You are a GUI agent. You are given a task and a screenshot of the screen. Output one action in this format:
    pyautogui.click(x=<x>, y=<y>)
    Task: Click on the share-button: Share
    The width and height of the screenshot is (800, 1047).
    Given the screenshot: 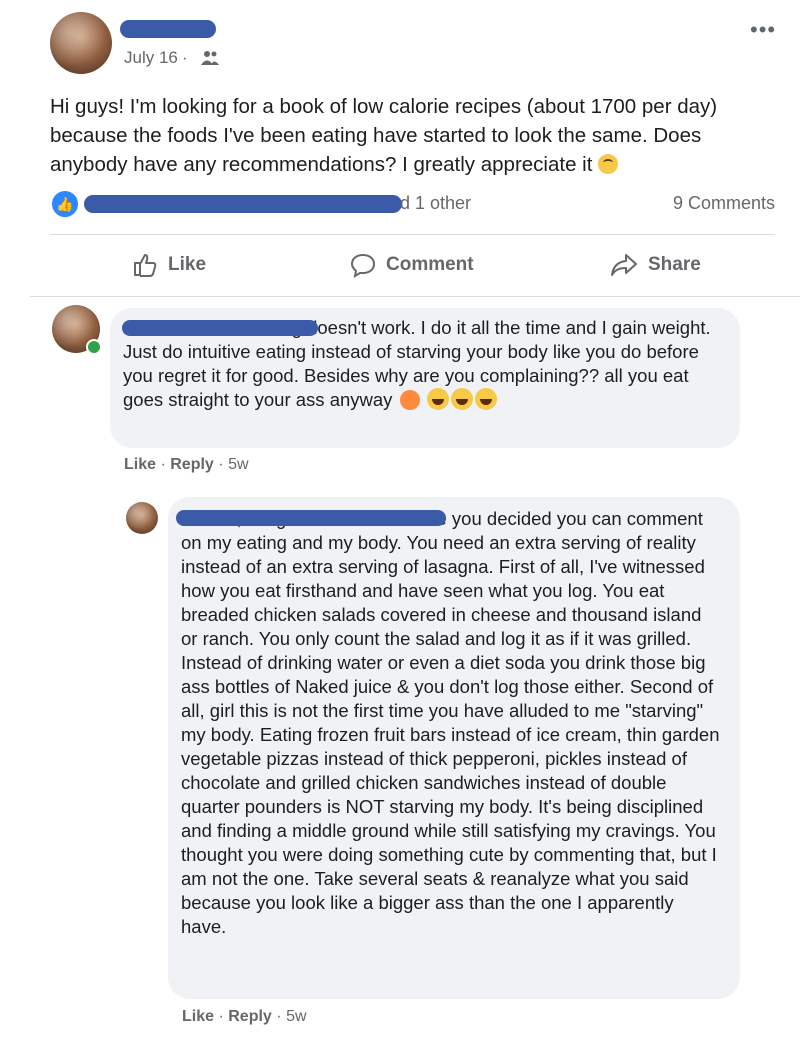 What is the action you would take?
    pyautogui.click(x=655, y=265)
    